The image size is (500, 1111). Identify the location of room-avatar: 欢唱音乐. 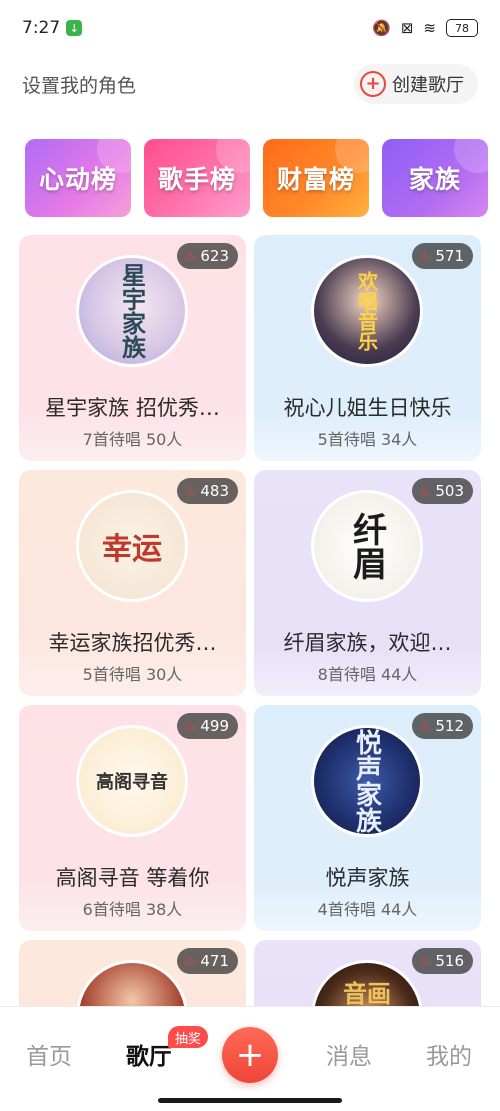
(367, 311).